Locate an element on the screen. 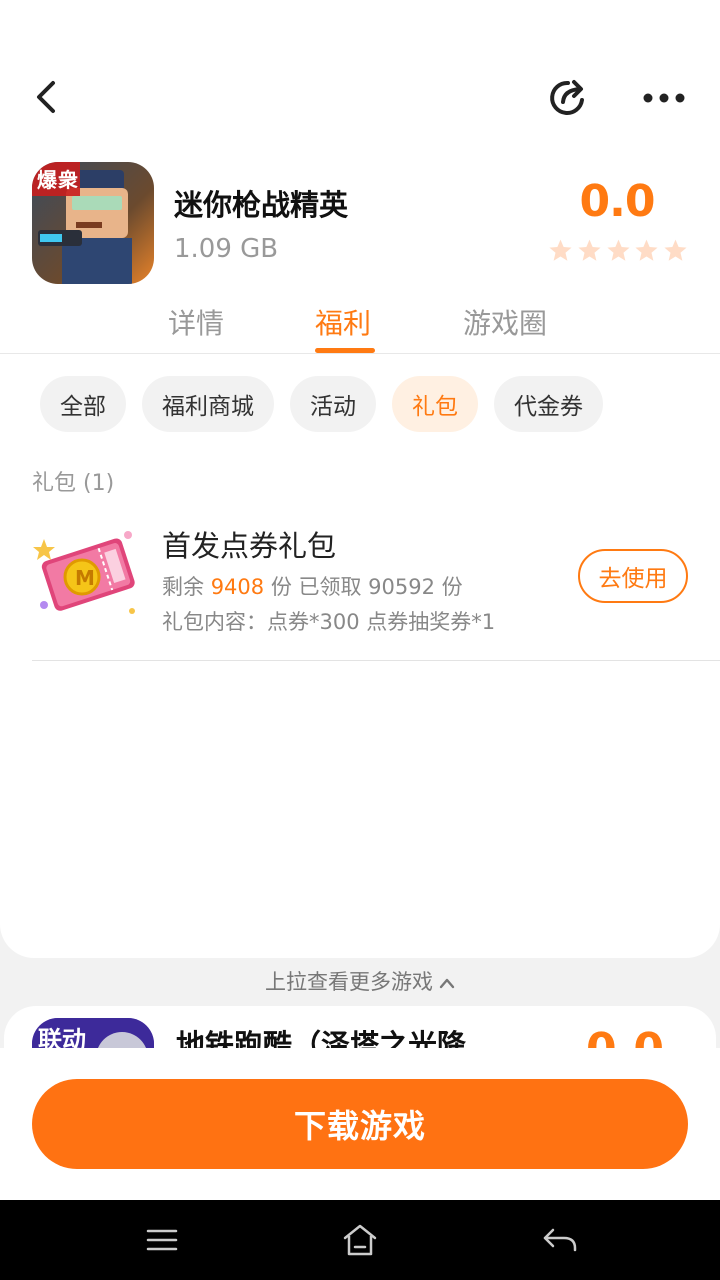 The height and width of the screenshot is (1280, 720). top-bar is located at coordinates (360, 98).